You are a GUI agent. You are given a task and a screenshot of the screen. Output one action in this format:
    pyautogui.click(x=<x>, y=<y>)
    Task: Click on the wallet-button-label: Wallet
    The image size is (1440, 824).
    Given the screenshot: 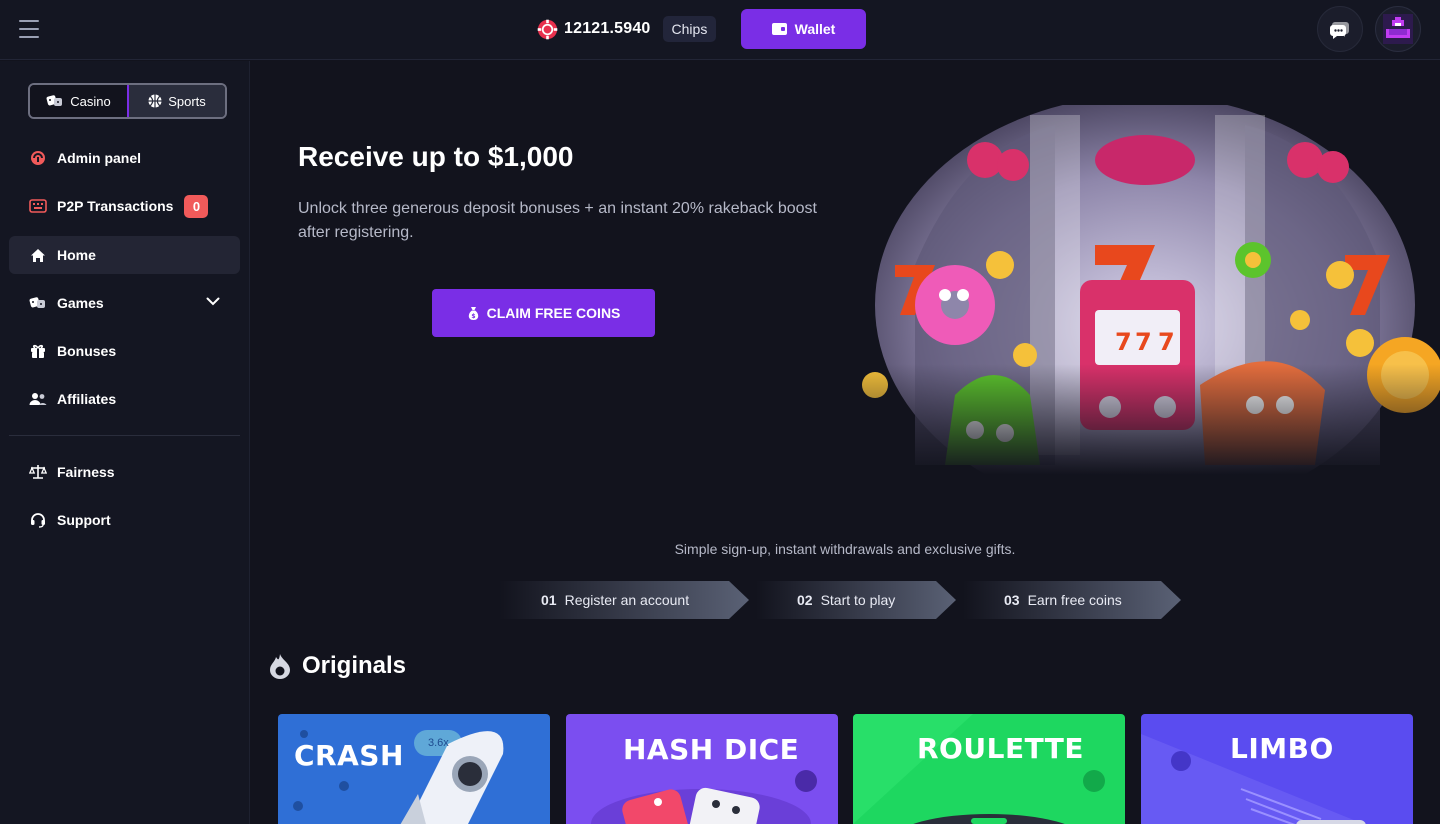 What is the action you would take?
    pyautogui.click(x=815, y=29)
    